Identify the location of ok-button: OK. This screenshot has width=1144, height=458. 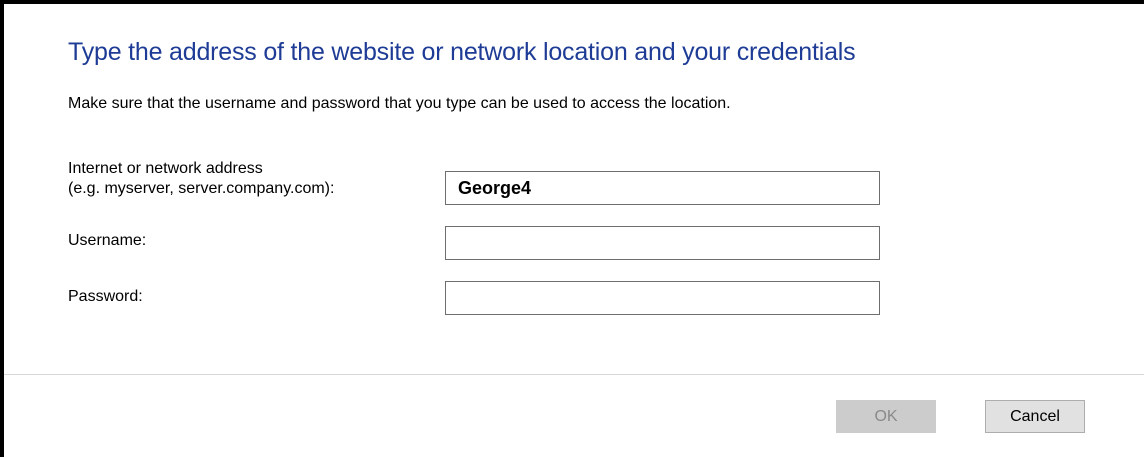
(886, 416).